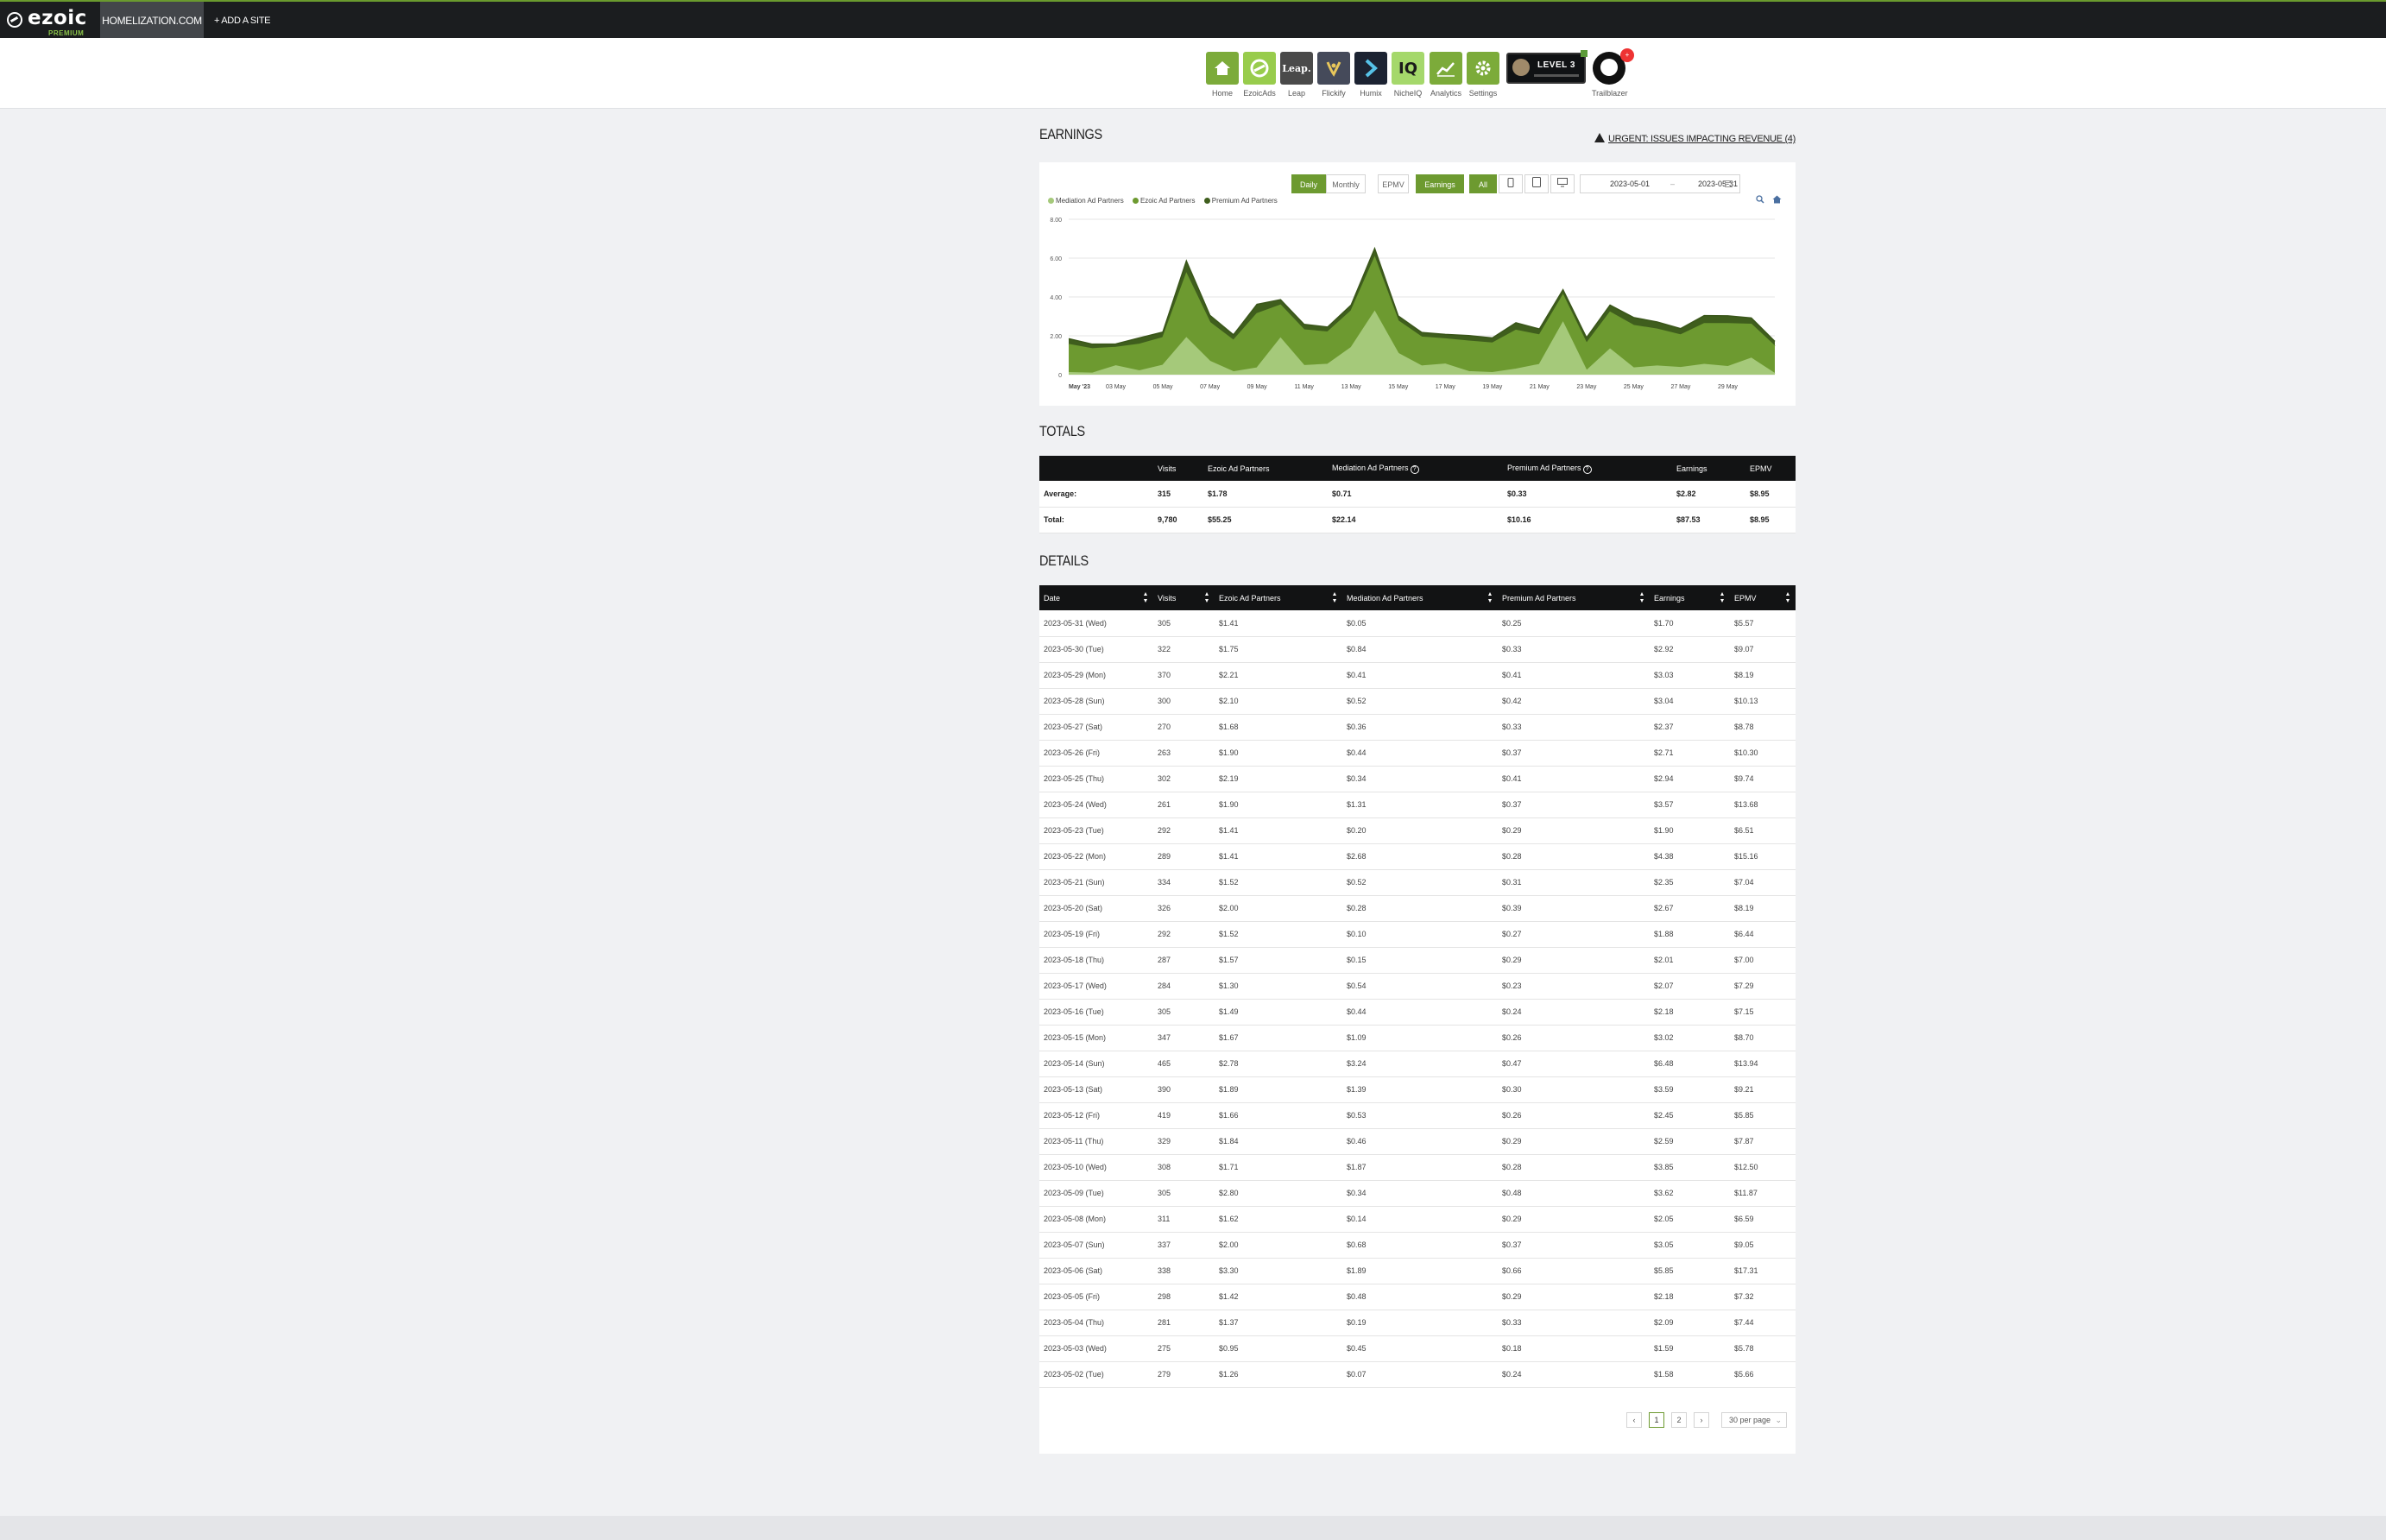 The image size is (2386, 1540). I want to click on table-cell: $0.37, so click(1574, 805).